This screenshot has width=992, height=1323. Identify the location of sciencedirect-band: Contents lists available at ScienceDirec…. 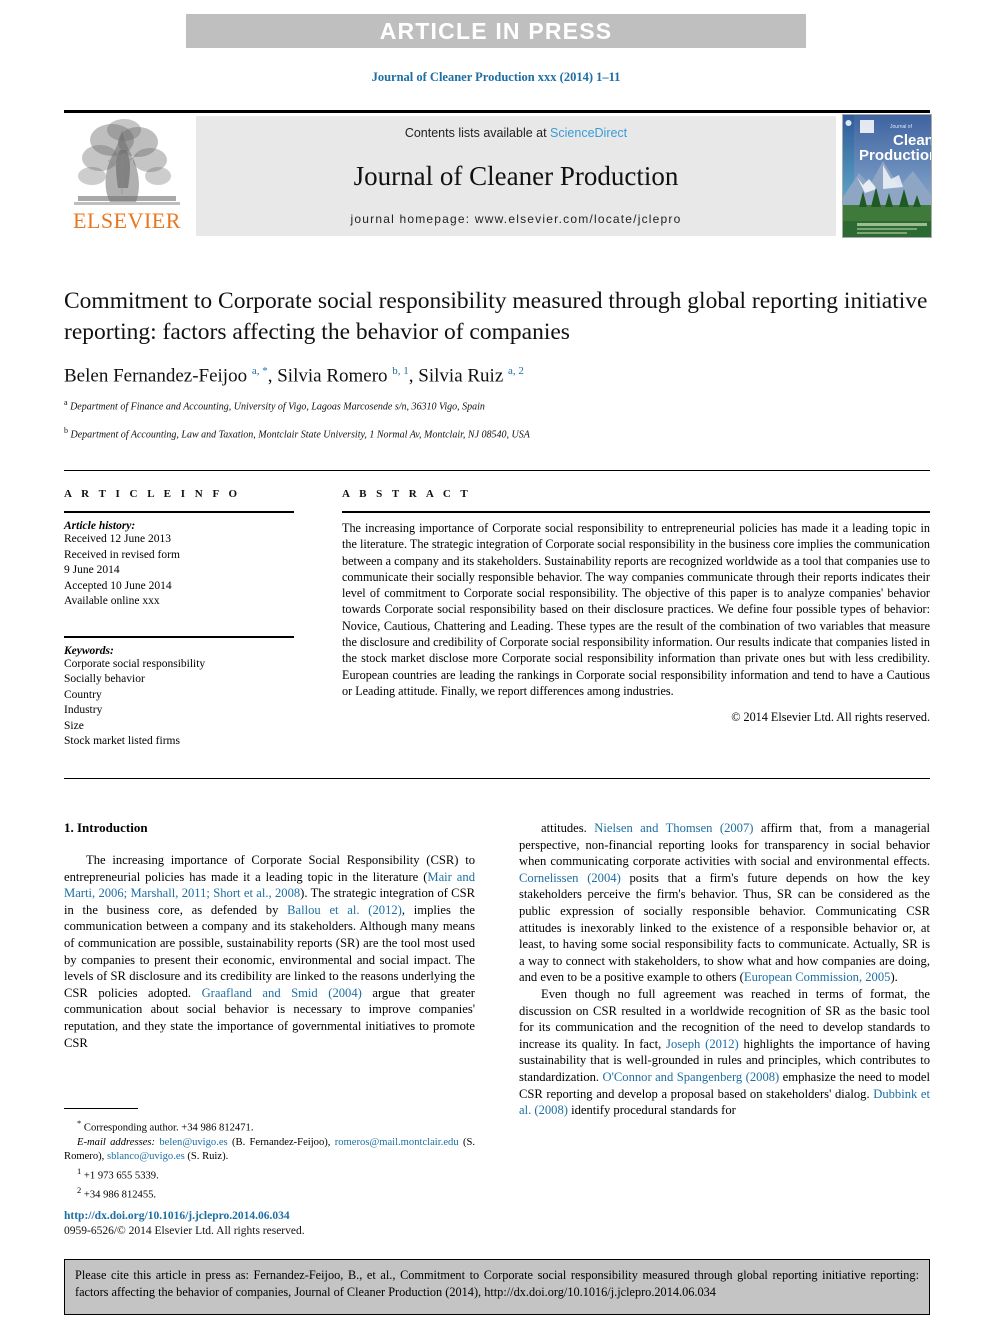
(516, 176).